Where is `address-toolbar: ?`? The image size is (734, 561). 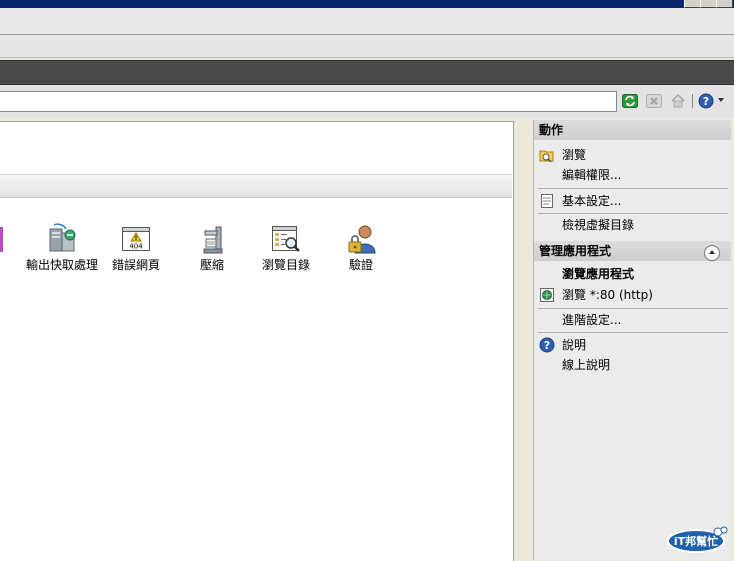
address-toolbar: ? is located at coordinates (367, 101).